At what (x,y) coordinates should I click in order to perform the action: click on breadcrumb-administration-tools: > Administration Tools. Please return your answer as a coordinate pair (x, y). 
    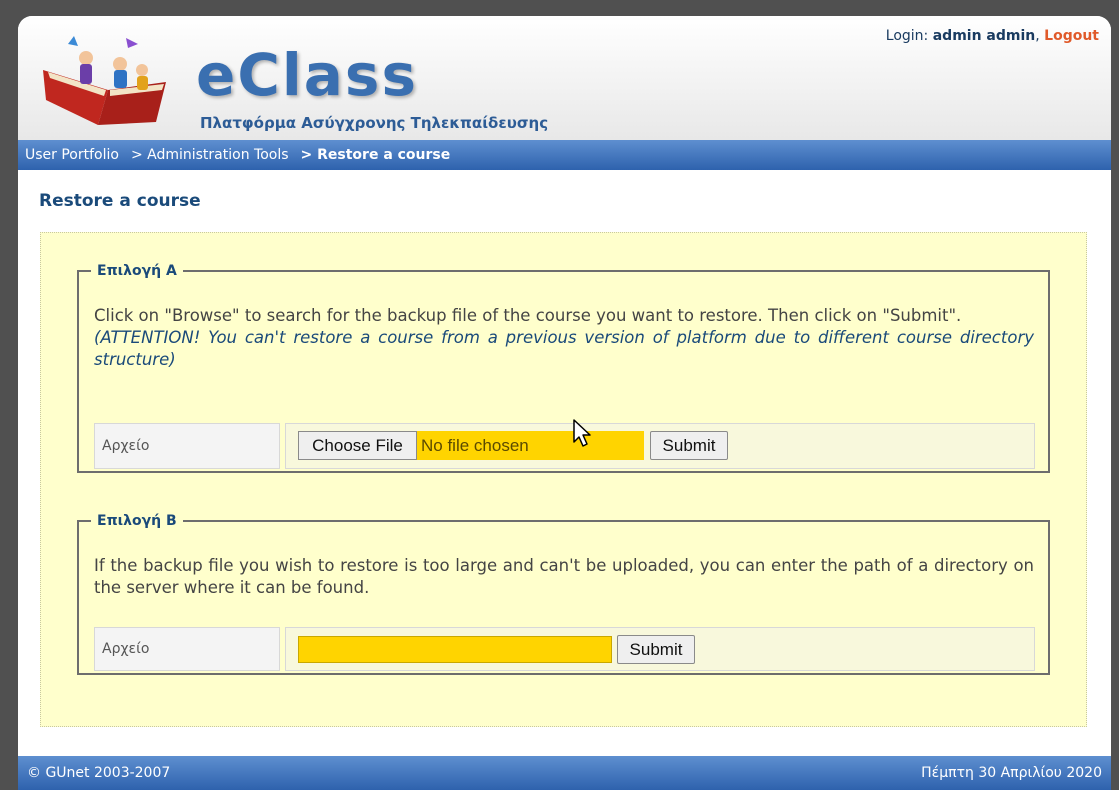
    Looking at the image, I should click on (210, 155).